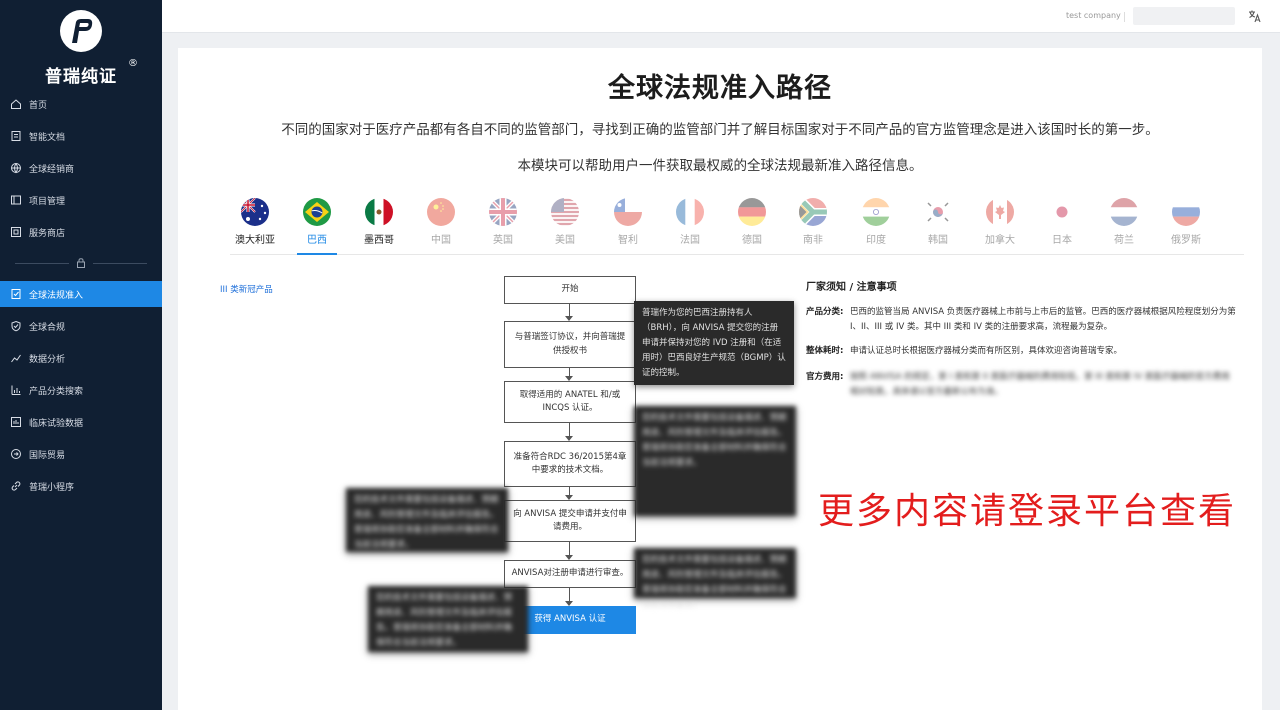 The height and width of the screenshot is (710, 1280). What do you see at coordinates (628, 212) in the screenshot?
I see `chile-flag` at bounding box center [628, 212].